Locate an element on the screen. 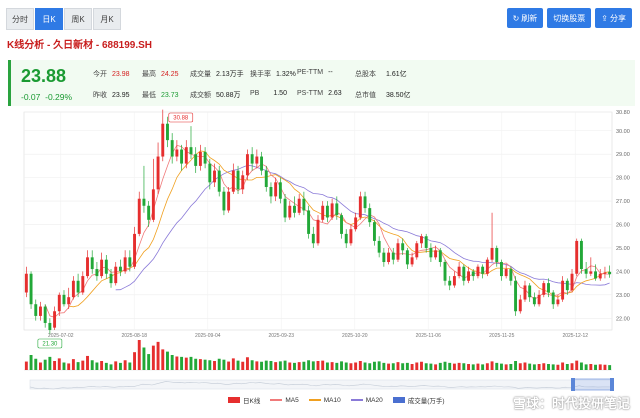 The height and width of the screenshot is (418, 640). pe-label: PE-TTM is located at coordinates (310, 72).